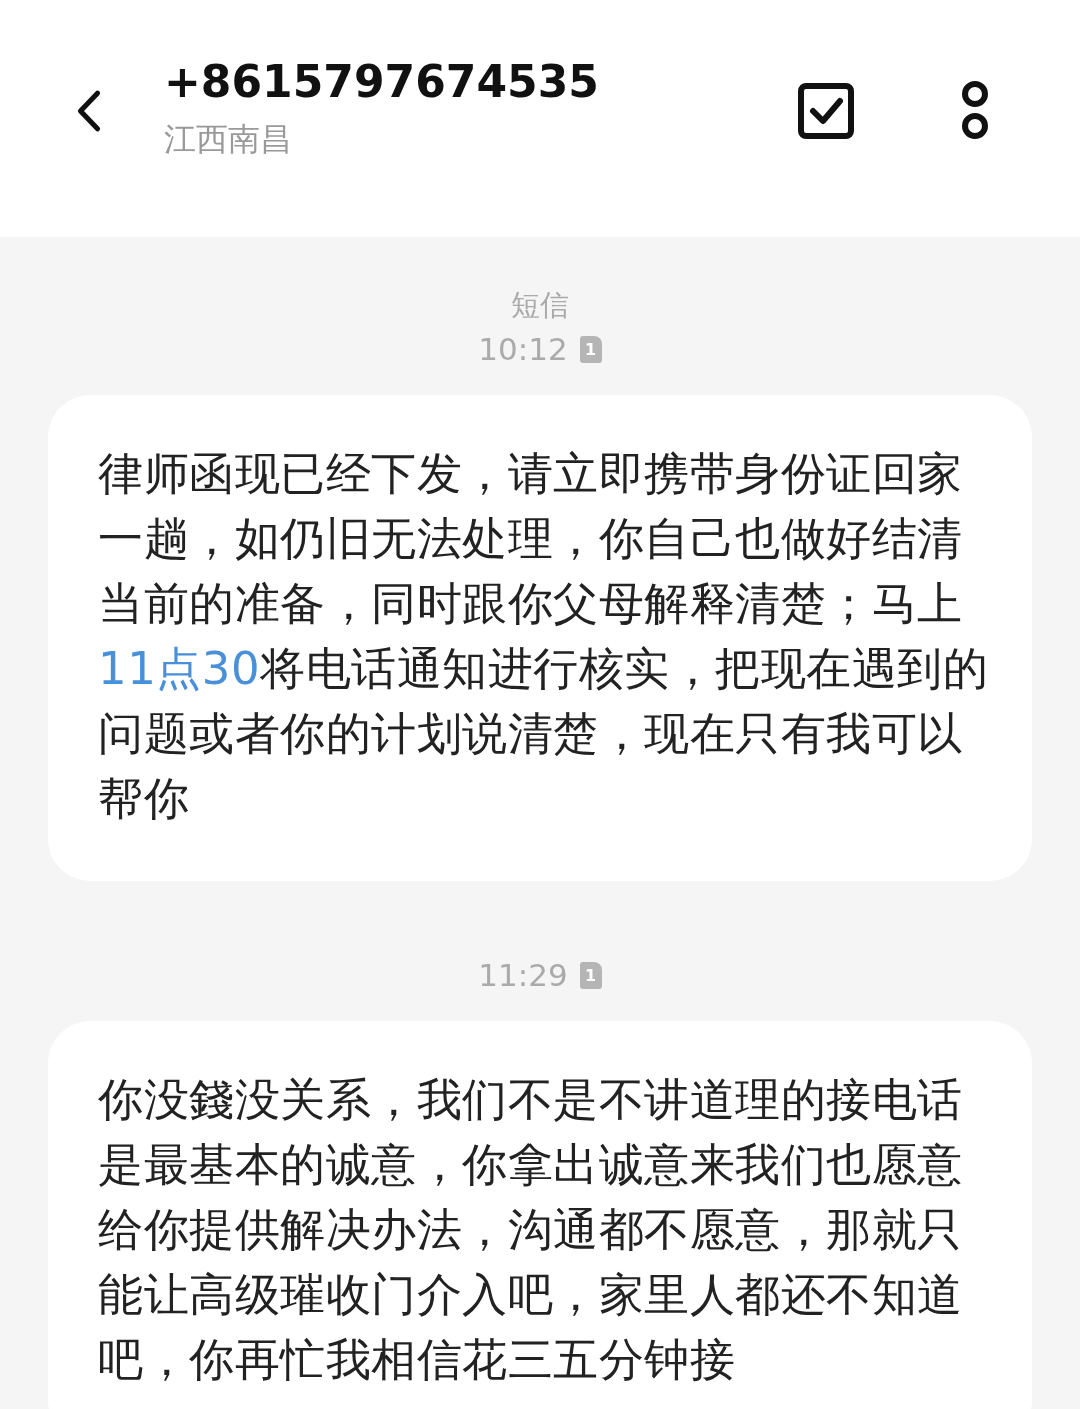 This screenshot has width=1080, height=1409. Describe the element at coordinates (826, 111) in the screenshot. I see `checkbox-icon` at that location.